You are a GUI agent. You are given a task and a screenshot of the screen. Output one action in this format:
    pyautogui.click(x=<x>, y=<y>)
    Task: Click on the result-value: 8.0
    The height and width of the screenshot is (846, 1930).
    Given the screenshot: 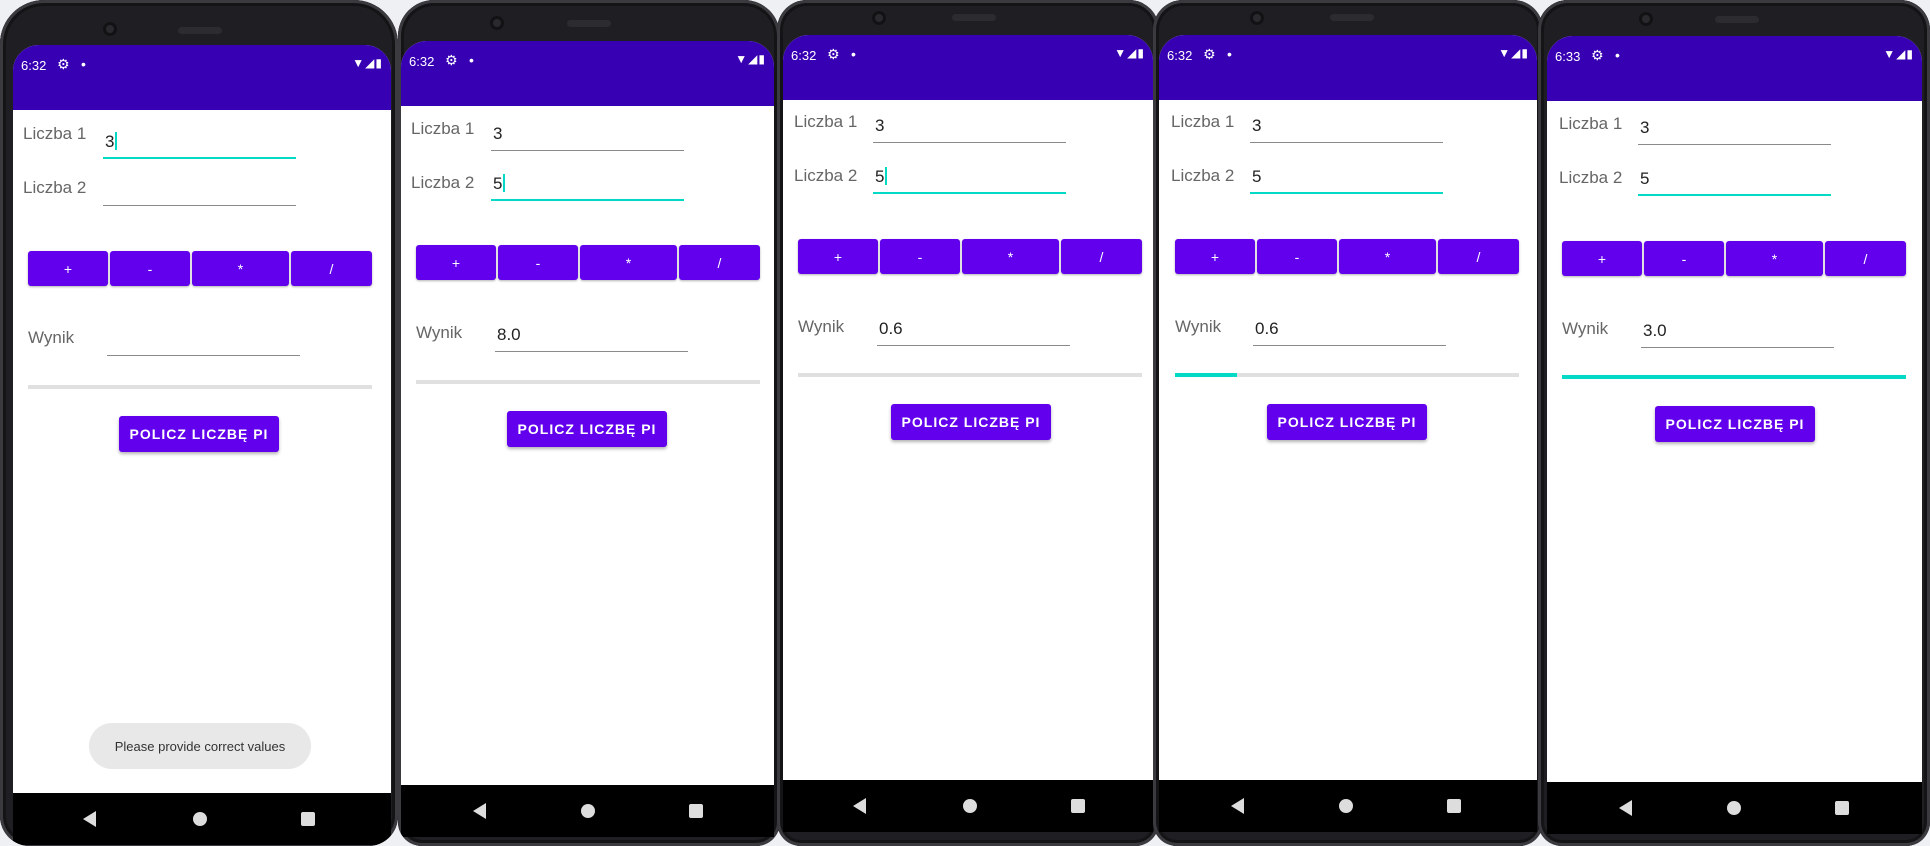 What is the action you would take?
    pyautogui.click(x=509, y=334)
    